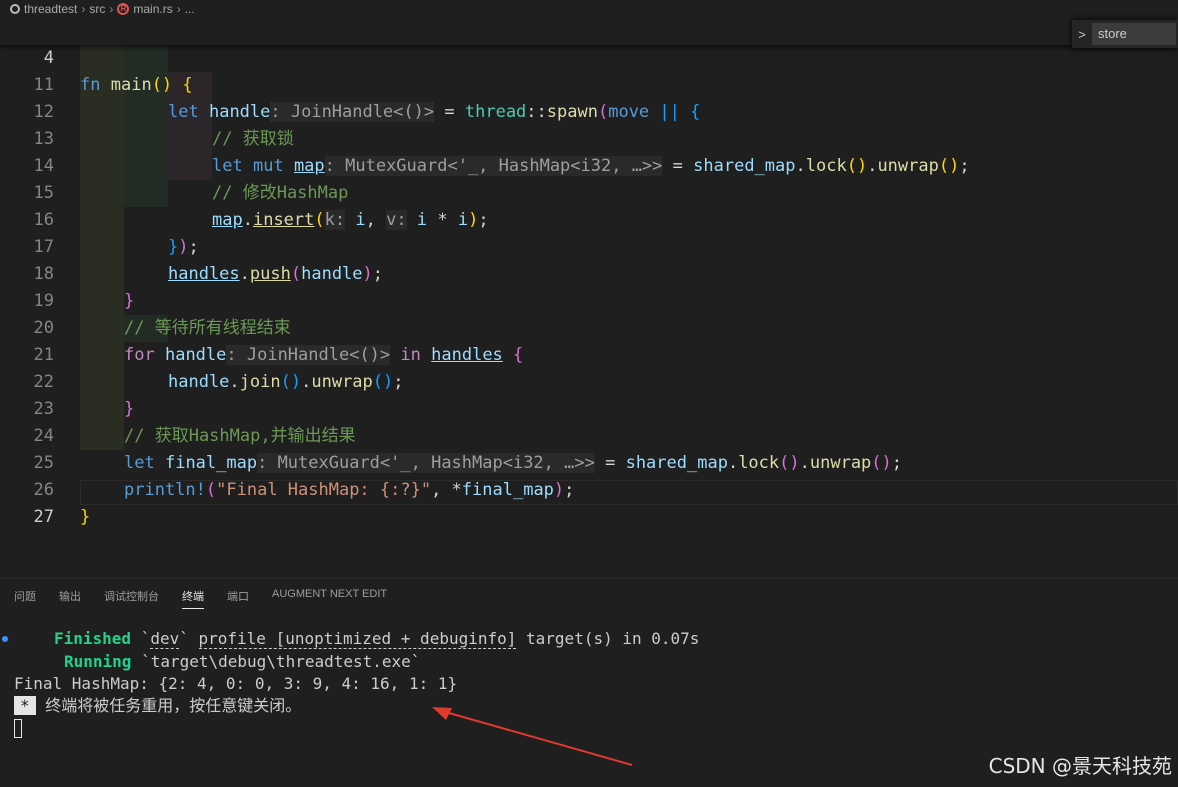 This screenshot has height=787, width=1178. What do you see at coordinates (1082, 34) in the screenshot?
I see `find-replace-toggle: >` at bounding box center [1082, 34].